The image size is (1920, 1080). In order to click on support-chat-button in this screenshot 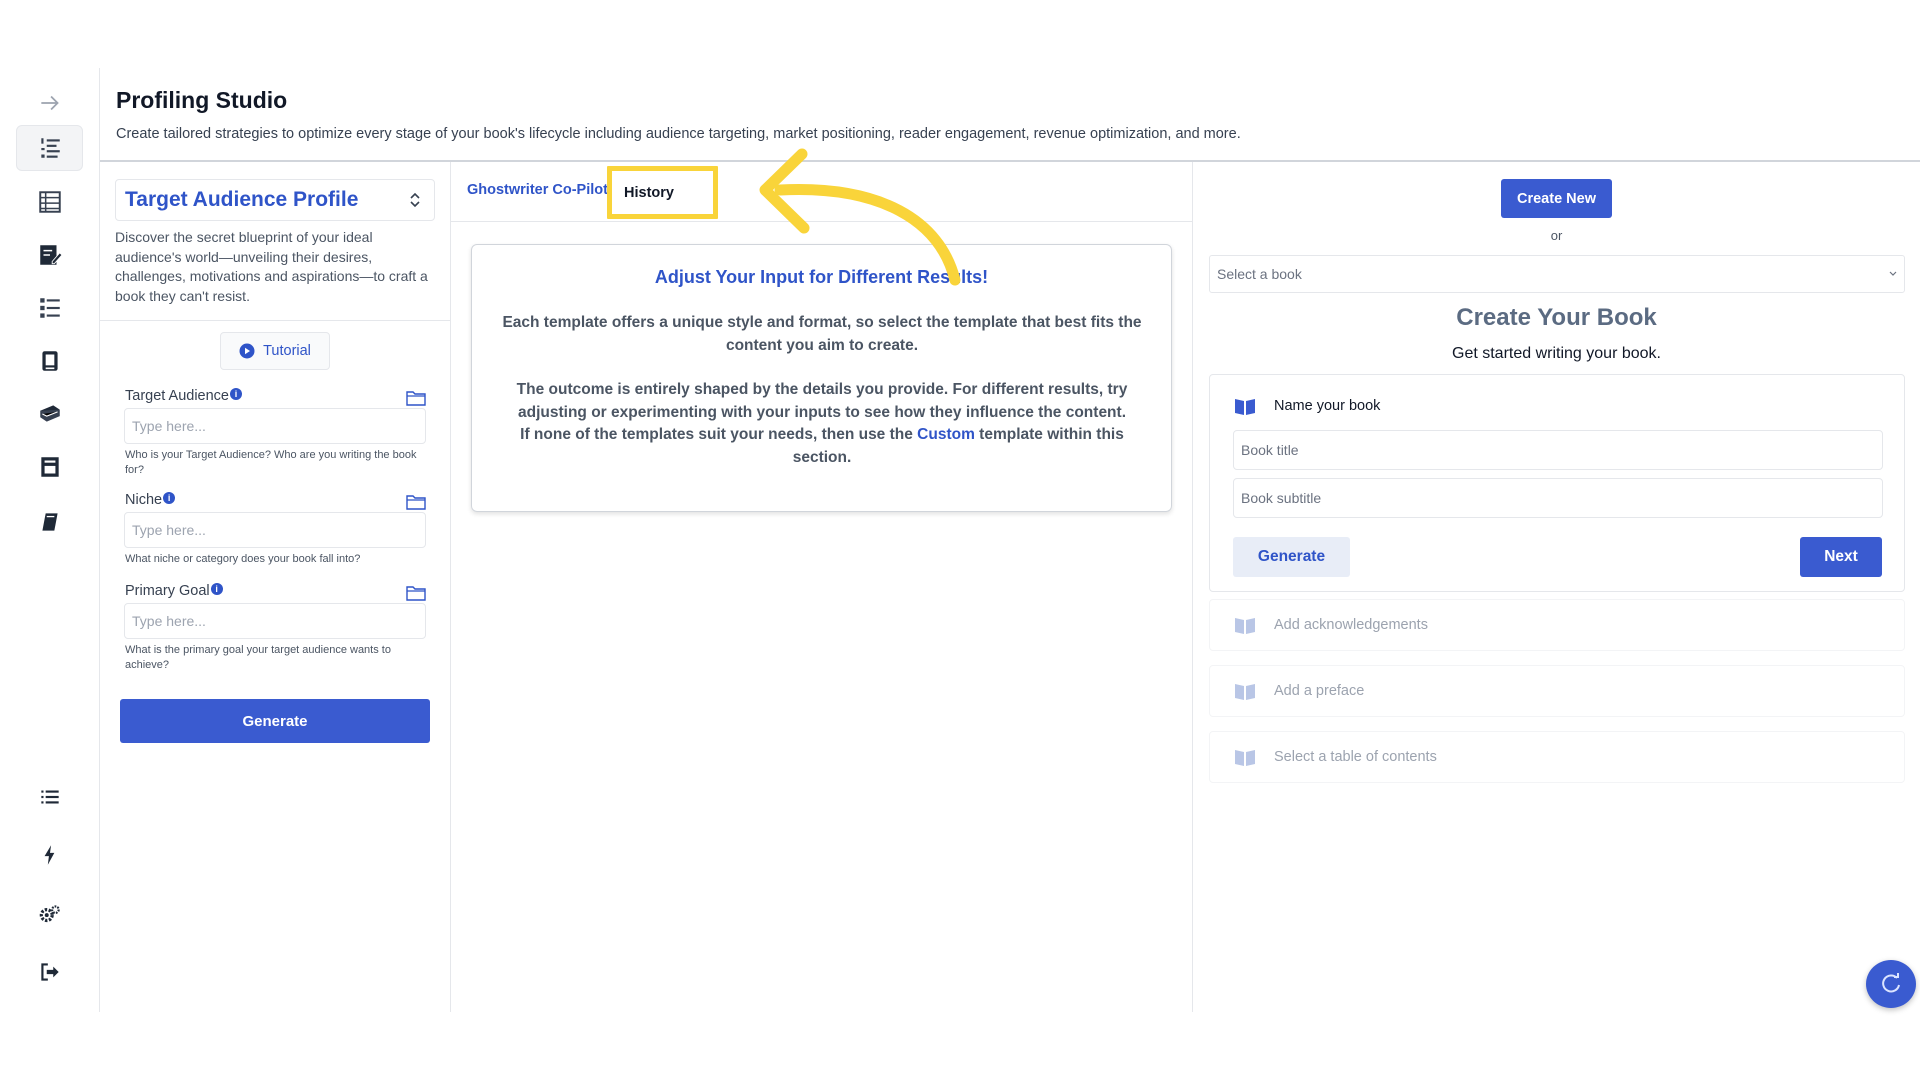, I will do `click(1891, 984)`.